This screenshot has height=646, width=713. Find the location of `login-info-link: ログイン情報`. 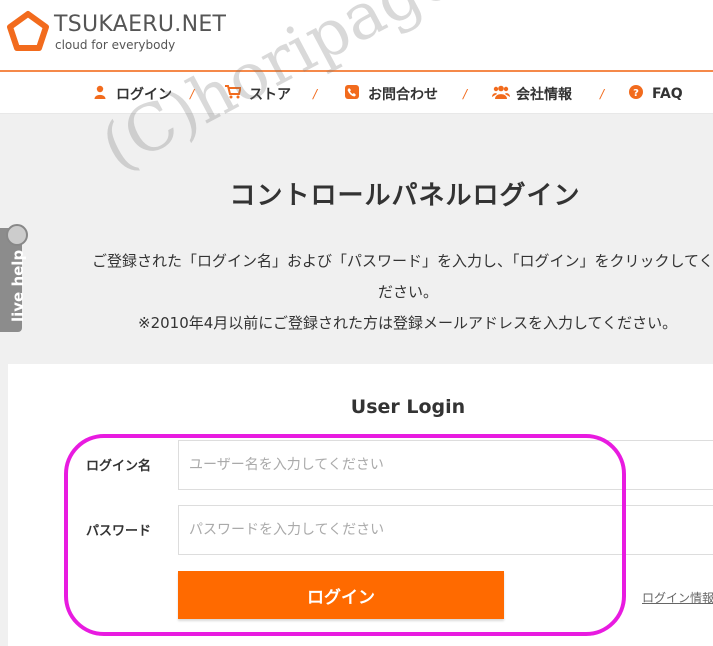

login-info-link: ログイン情報 is located at coordinates (677, 597).